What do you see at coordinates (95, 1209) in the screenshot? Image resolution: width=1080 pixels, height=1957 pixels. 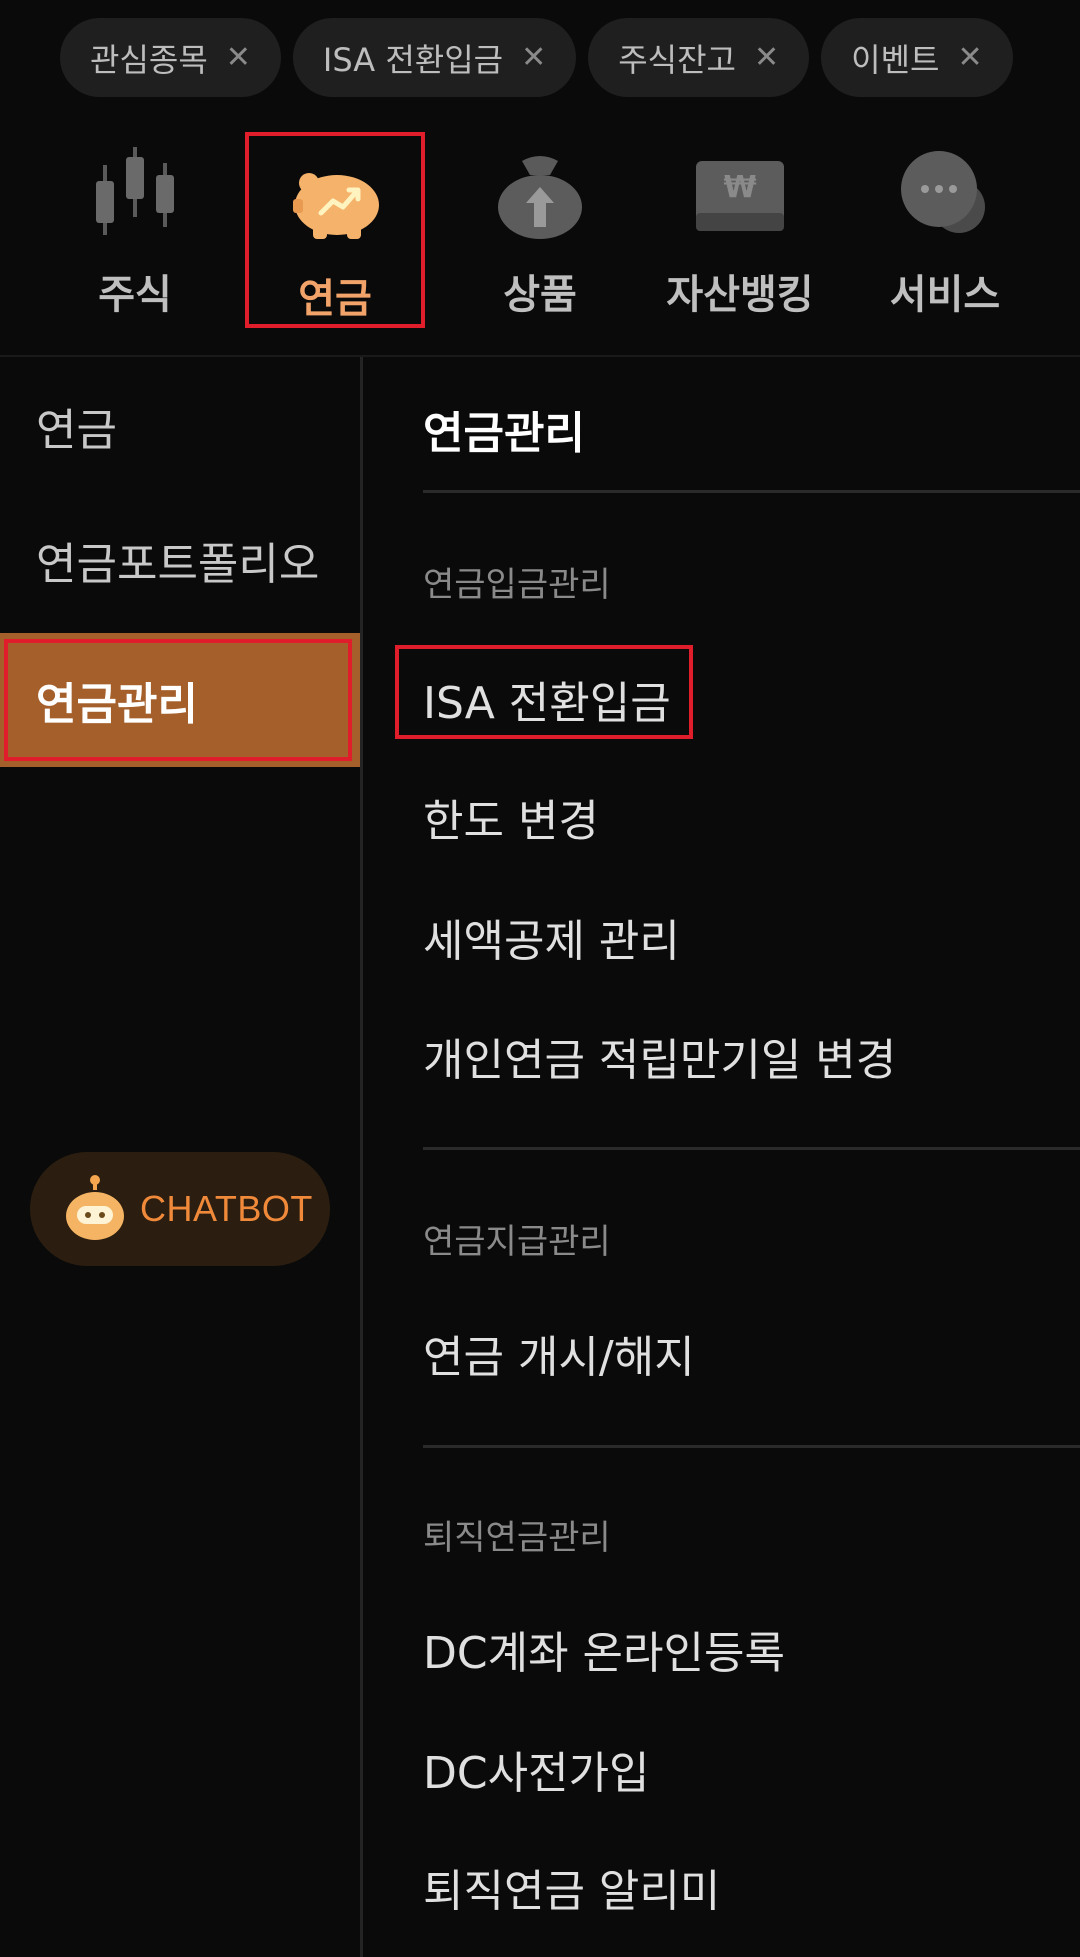 I see `robot-icon` at bounding box center [95, 1209].